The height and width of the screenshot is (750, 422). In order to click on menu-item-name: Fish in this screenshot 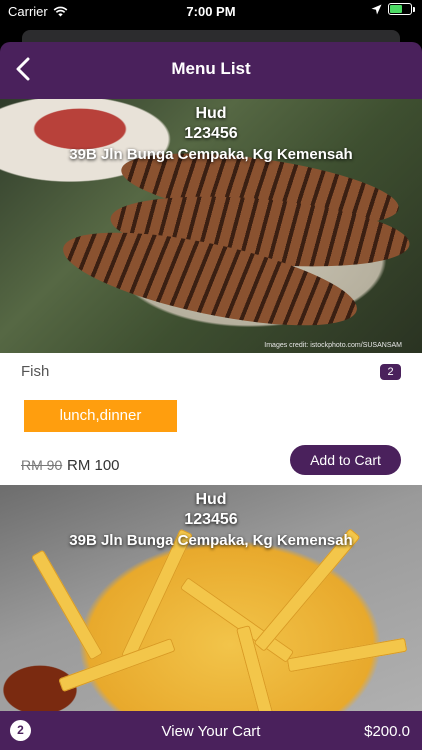, I will do `click(35, 371)`.